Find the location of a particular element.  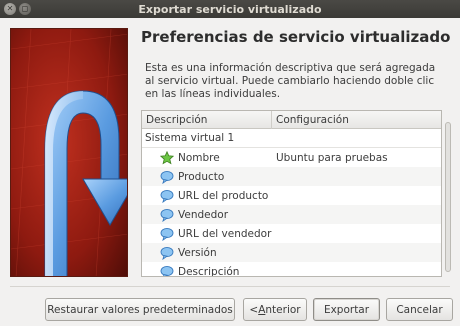

row-value-nombre: Ubuntu para pruebas is located at coordinates (356, 158).